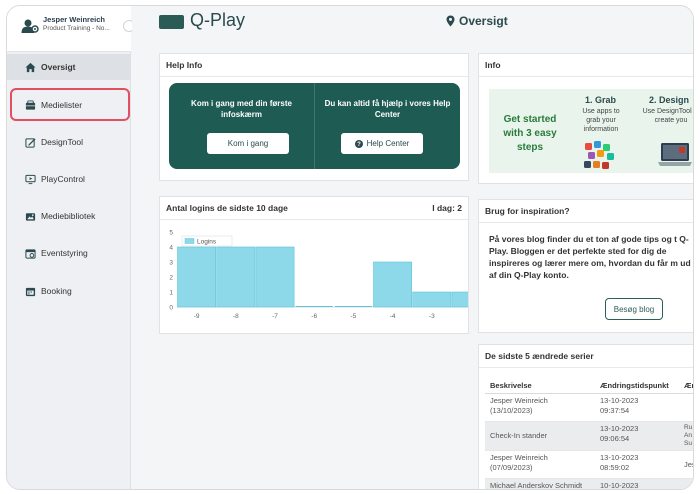  Describe the element at coordinates (540, 386) in the screenshot. I see `column-header: Beskrivelse` at that location.